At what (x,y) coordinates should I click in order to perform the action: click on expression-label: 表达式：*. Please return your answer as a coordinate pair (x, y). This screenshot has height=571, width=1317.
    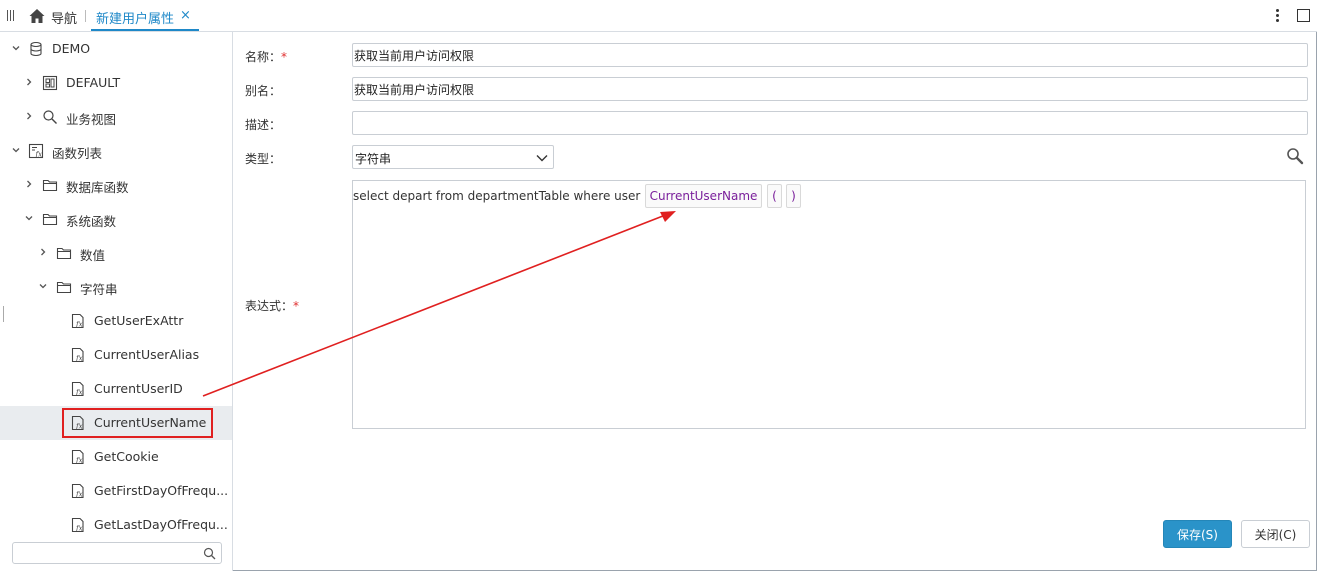
    Looking at the image, I should click on (272, 306).